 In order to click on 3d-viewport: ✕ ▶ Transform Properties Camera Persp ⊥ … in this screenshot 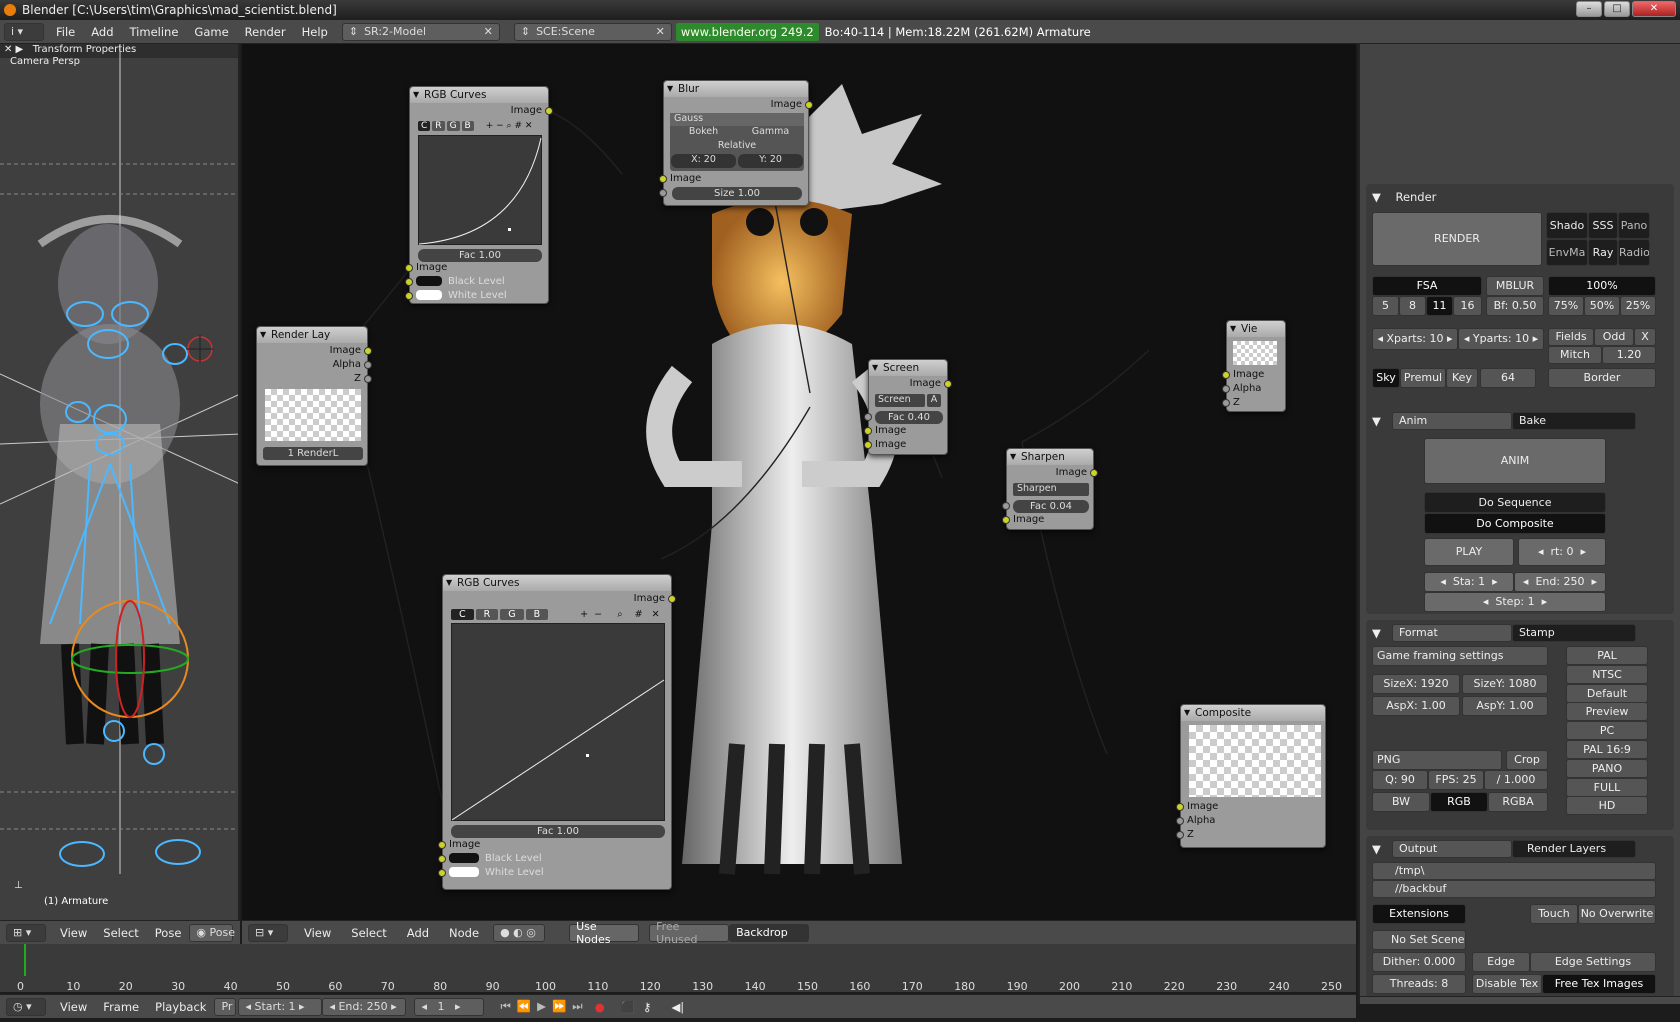, I will do `click(120, 482)`.